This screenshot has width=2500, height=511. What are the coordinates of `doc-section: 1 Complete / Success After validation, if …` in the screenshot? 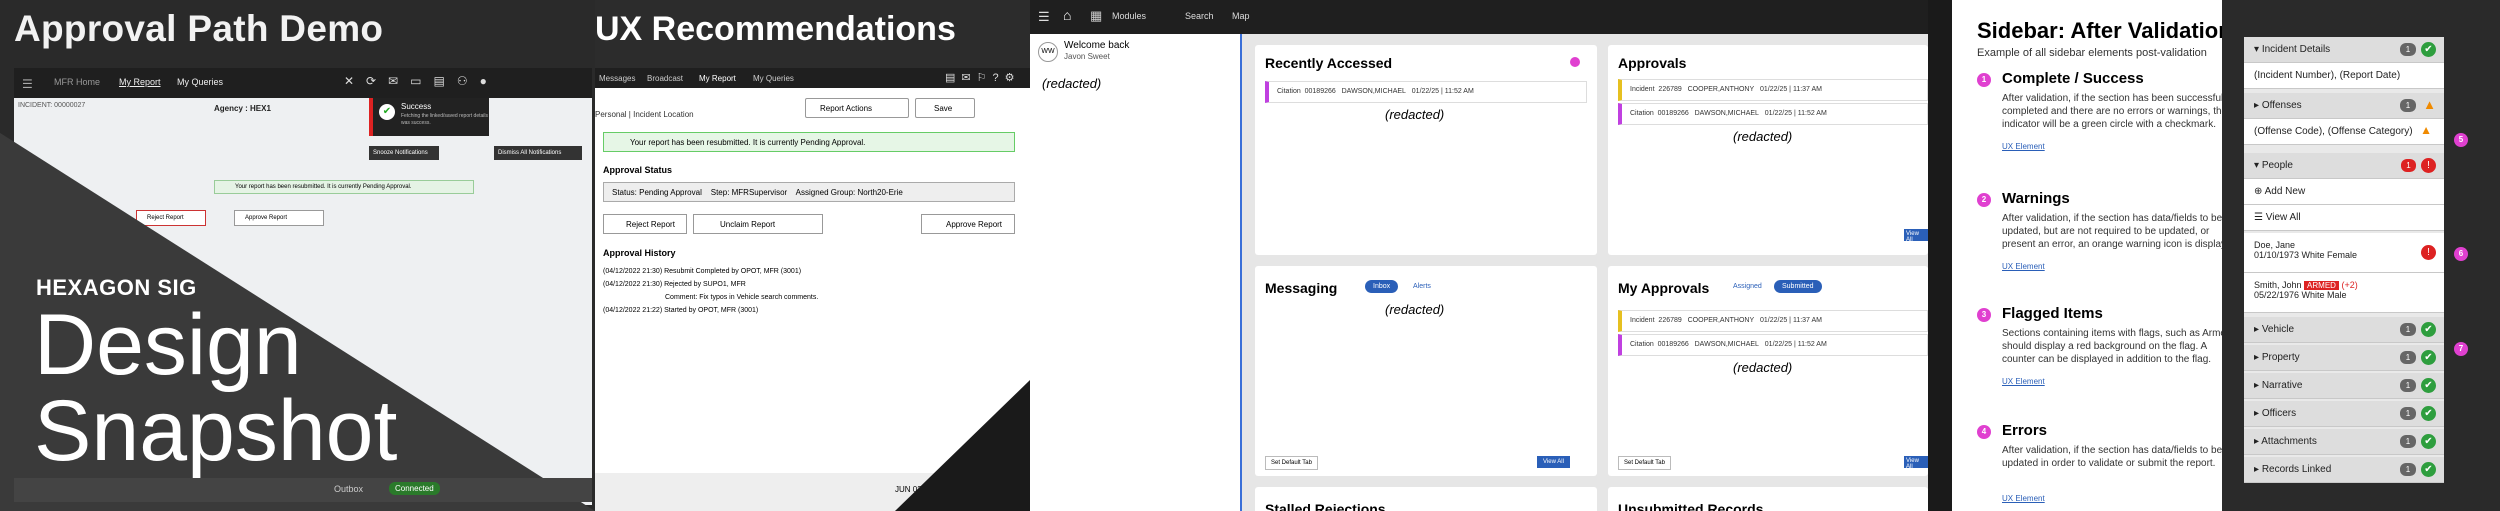 It's located at (2087, 125).